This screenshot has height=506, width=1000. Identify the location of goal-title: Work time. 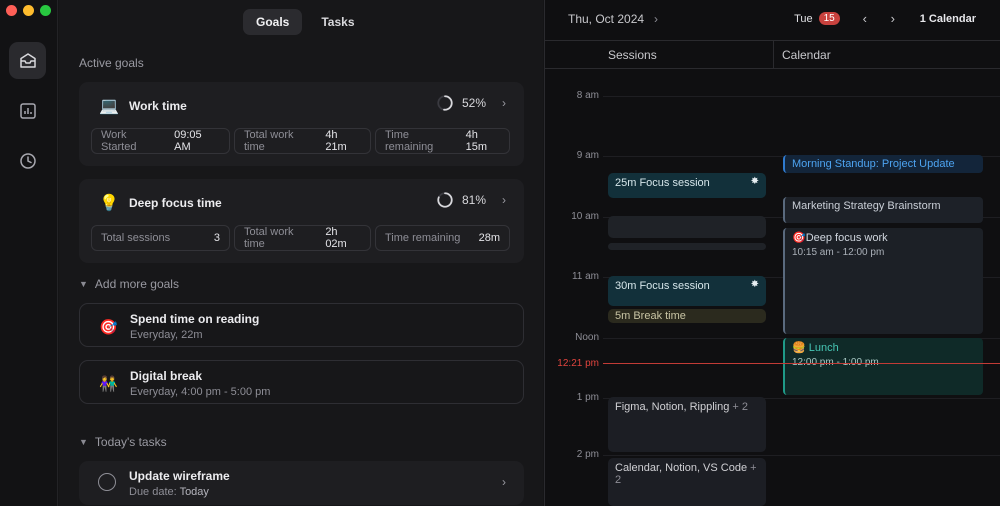
(158, 106).